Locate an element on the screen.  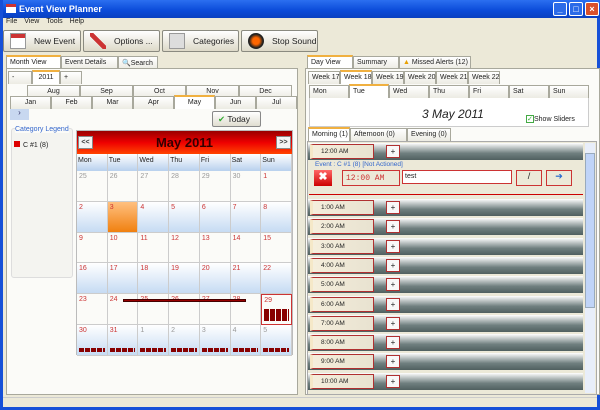
day-tab-tue: Tue is located at coordinates (369, 91).